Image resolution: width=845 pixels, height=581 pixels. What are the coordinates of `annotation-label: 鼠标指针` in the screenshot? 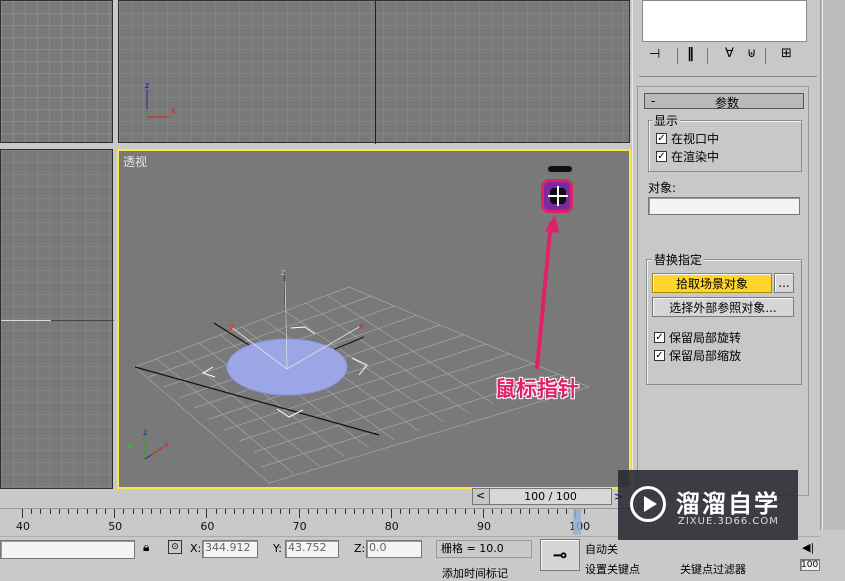 It's located at (537, 389).